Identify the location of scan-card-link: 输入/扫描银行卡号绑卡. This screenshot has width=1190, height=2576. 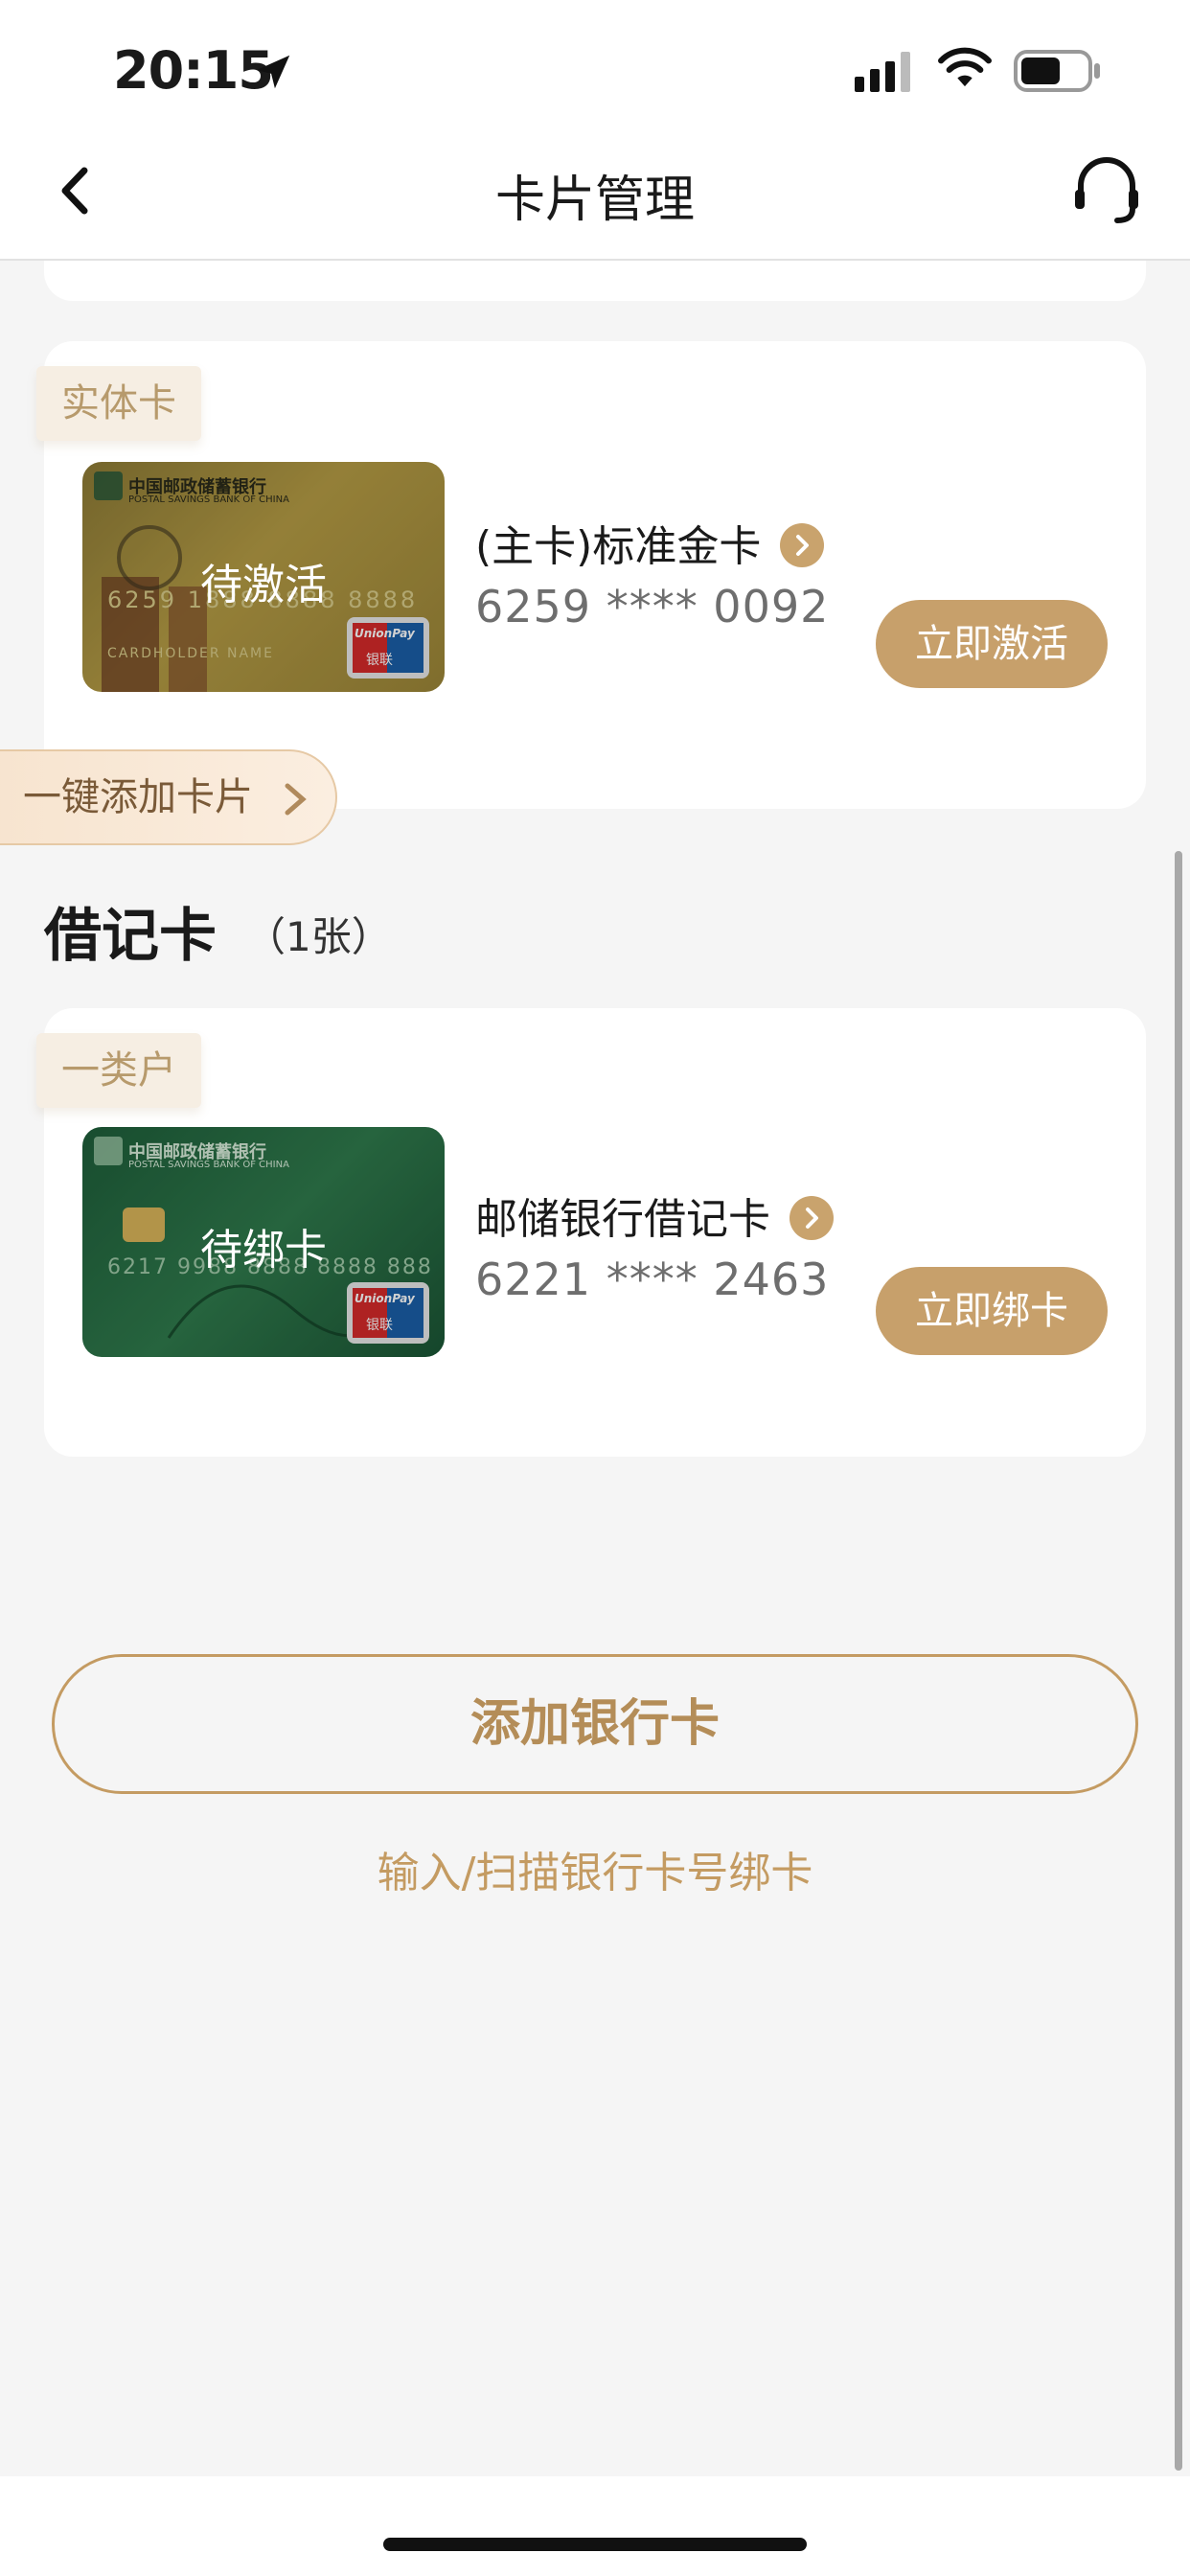
(595, 1868).